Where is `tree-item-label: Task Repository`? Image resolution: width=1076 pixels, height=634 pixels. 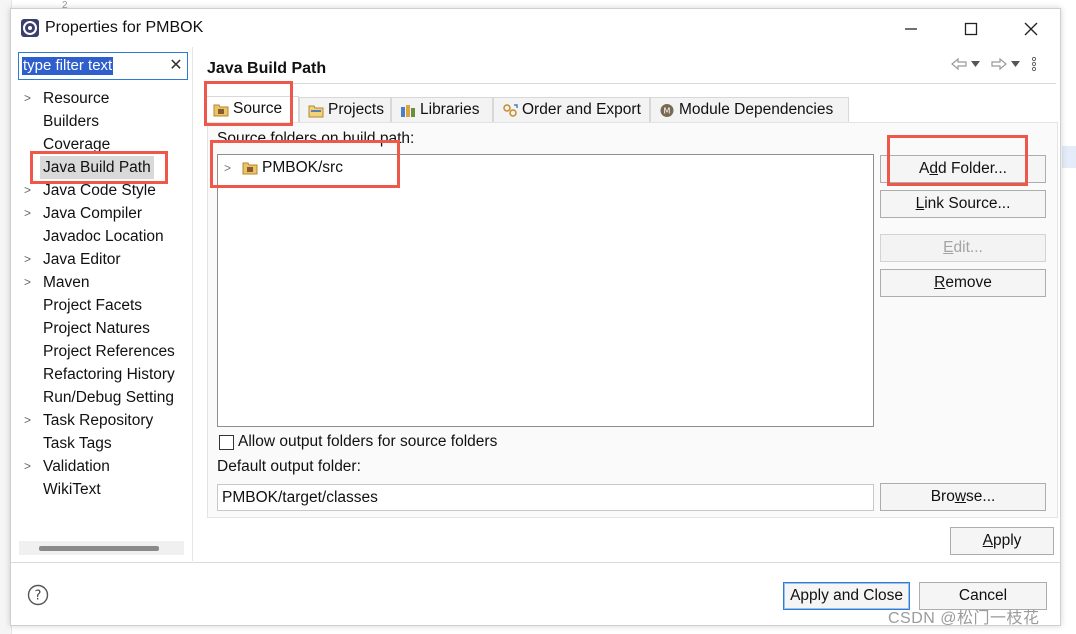 tree-item-label: Task Repository is located at coordinates (98, 420).